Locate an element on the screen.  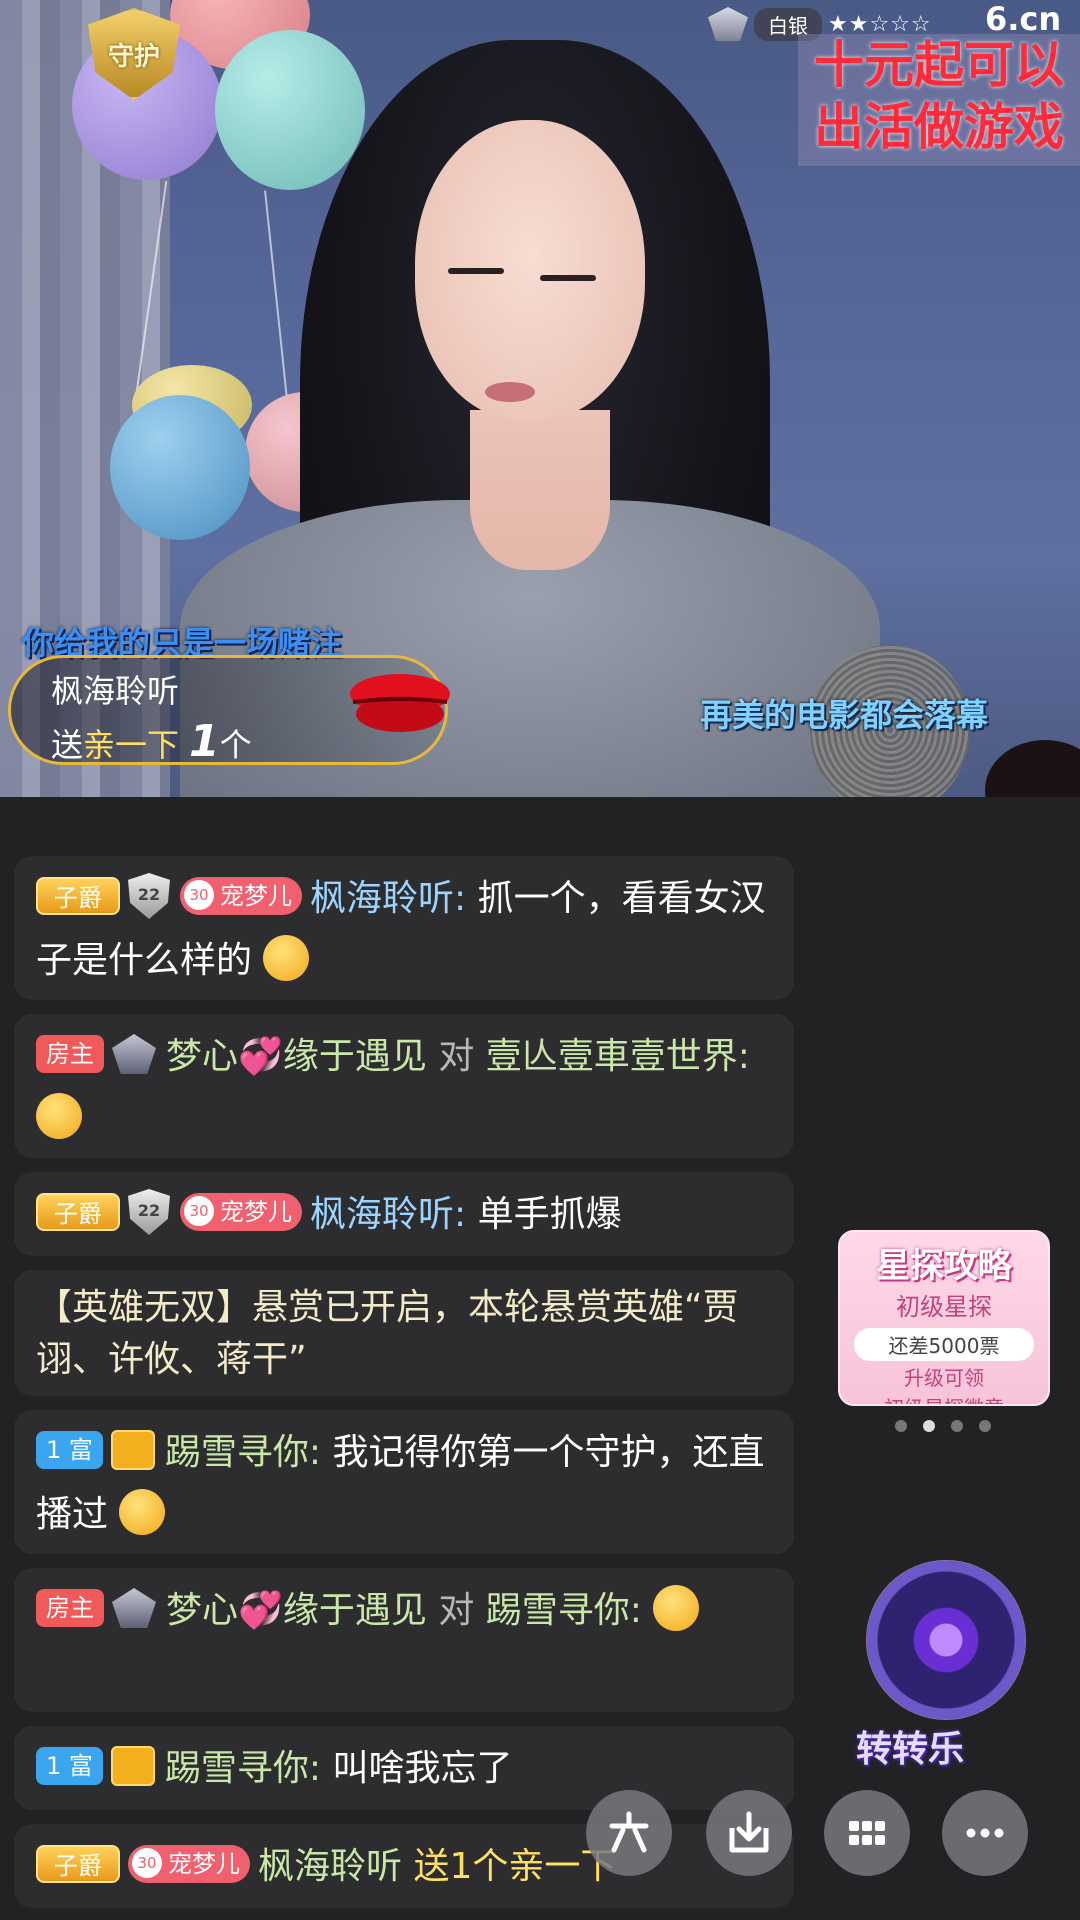
more-button is located at coordinates (985, 1833).